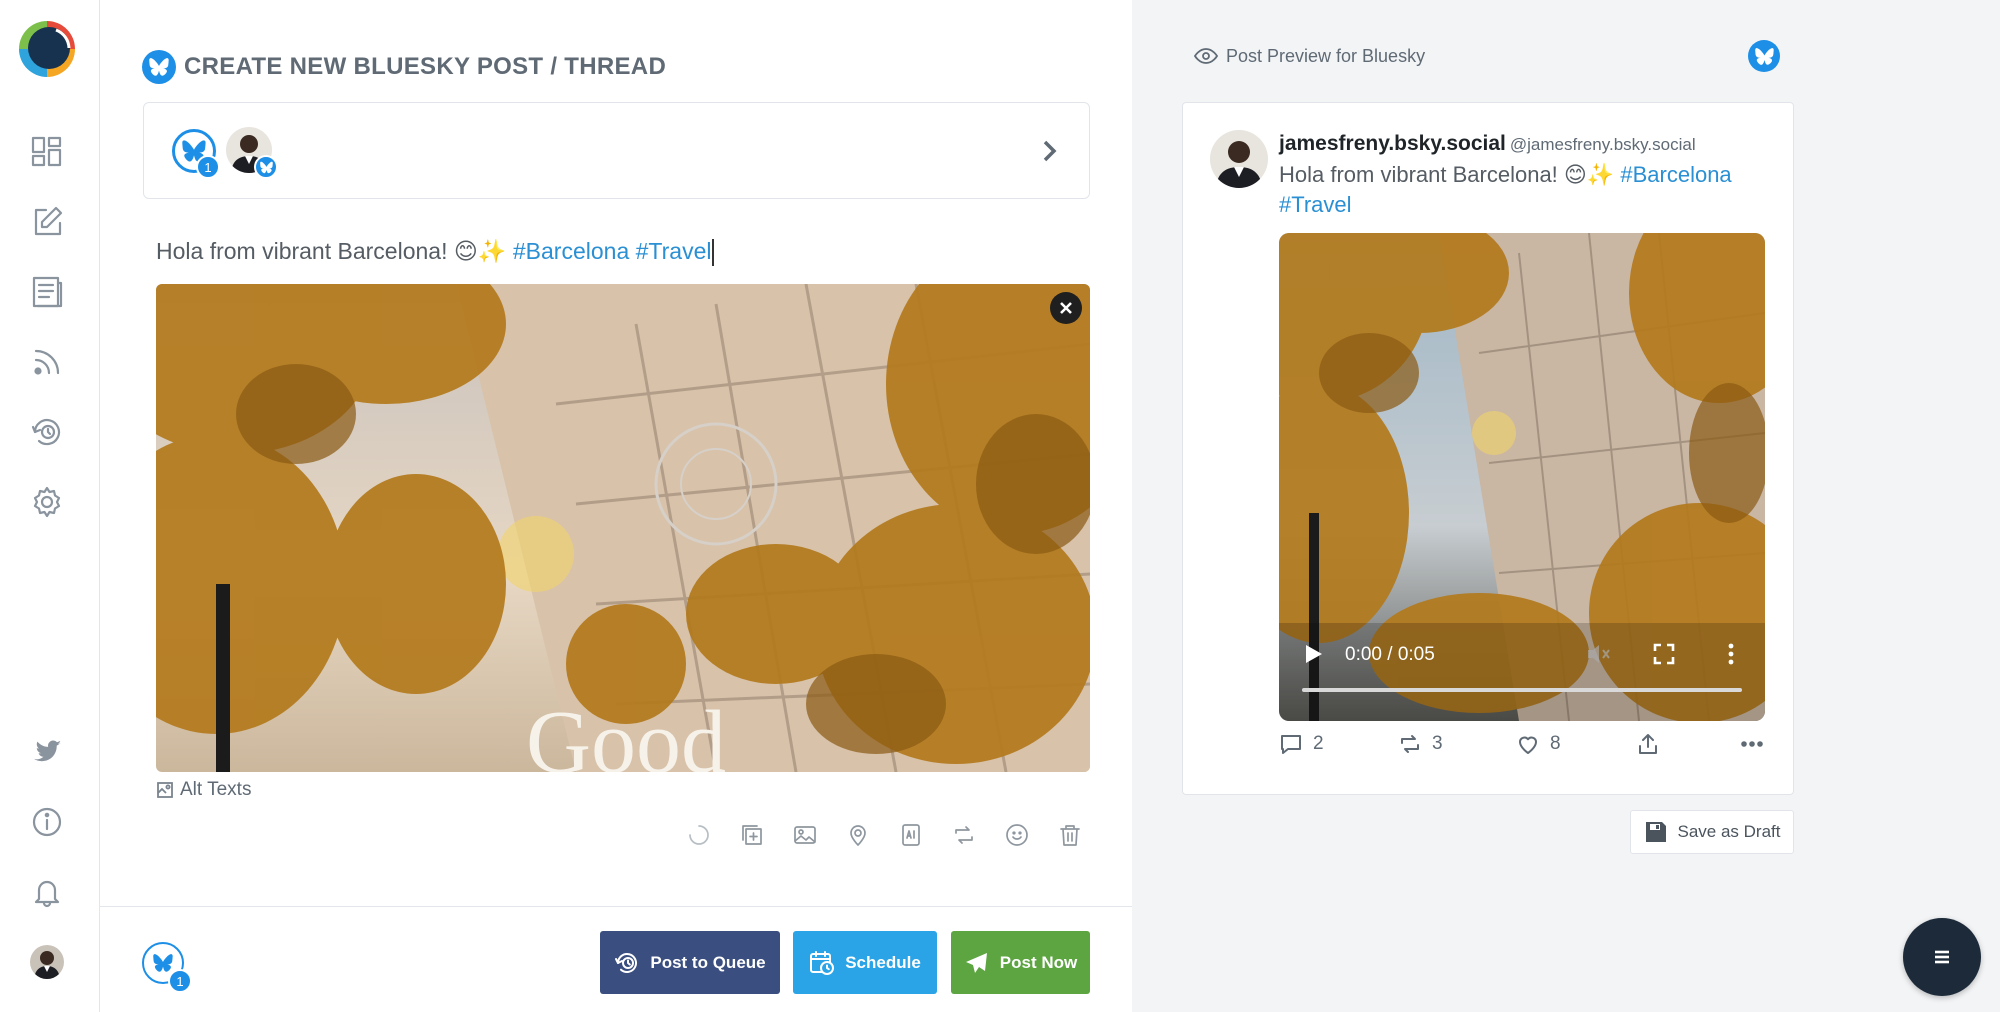 Image resolution: width=2000 pixels, height=1012 pixels. What do you see at coordinates (1522, 690) in the screenshot?
I see `video-progress-bar` at bounding box center [1522, 690].